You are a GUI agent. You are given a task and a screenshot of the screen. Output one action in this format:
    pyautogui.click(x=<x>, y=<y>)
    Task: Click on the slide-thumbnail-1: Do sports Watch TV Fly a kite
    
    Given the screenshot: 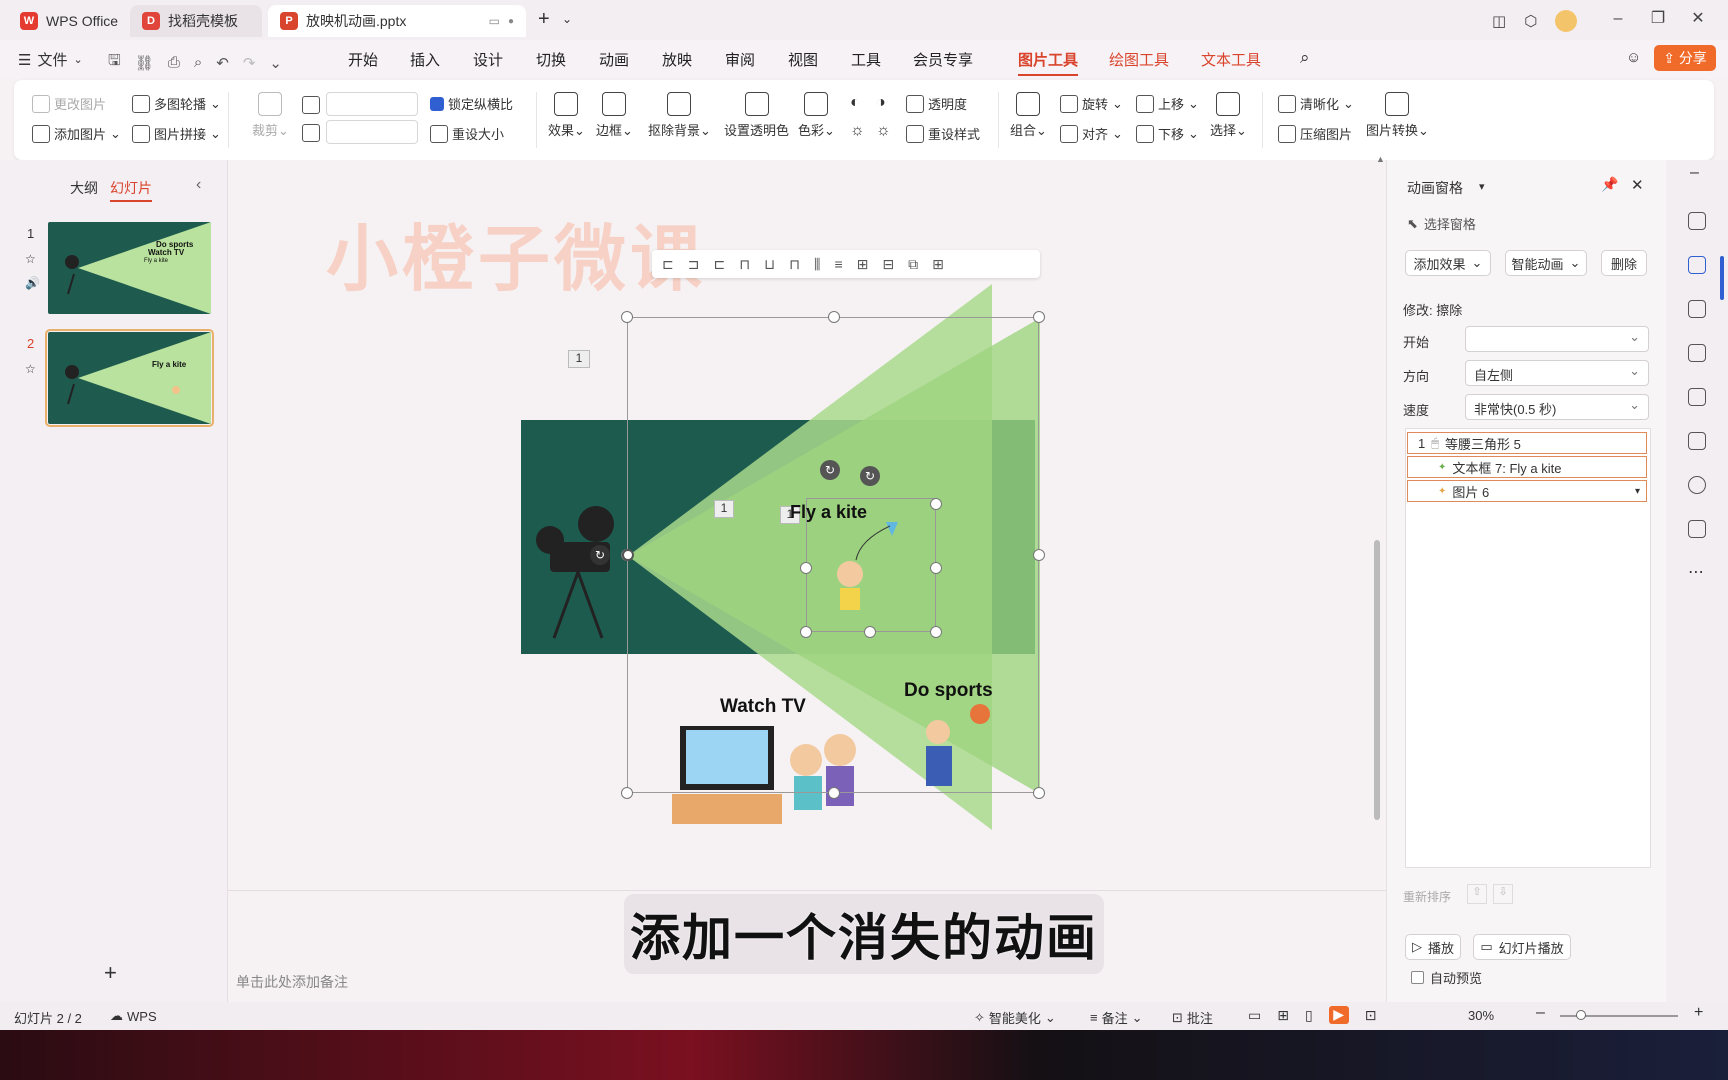 What is the action you would take?
    pyautogui.click(x=129, y=268)
    